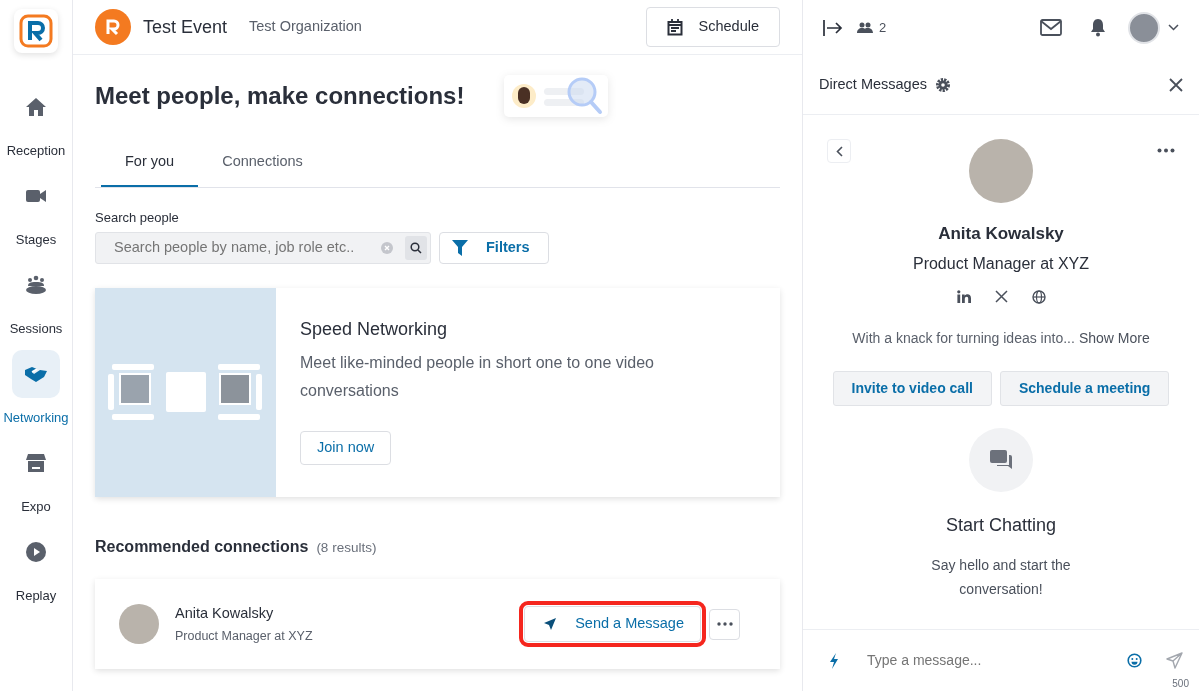  I want to click on tab: Connections, so click(262, 163).